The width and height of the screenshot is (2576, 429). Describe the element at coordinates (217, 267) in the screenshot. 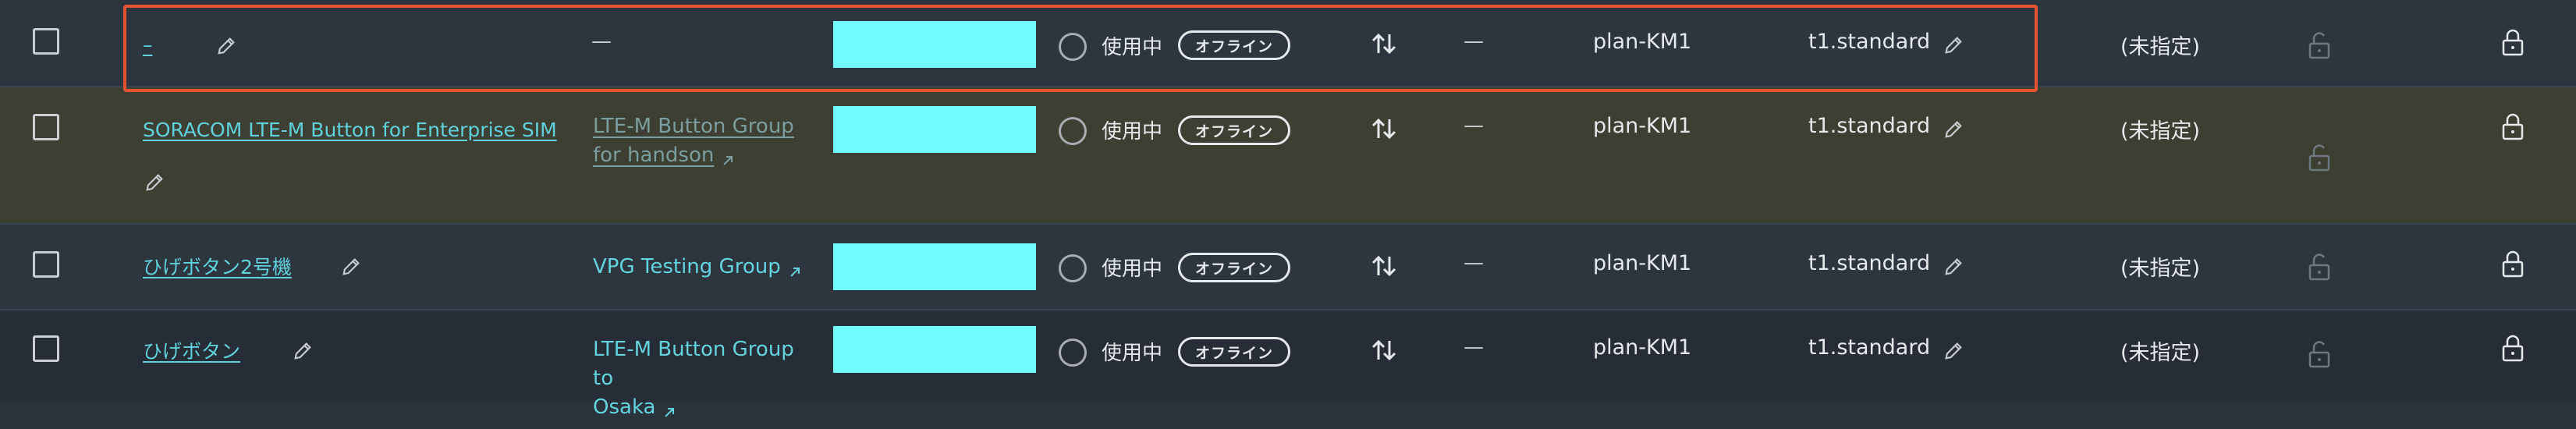

I see `sim-name-link: ひげボタン2号機` at that location.